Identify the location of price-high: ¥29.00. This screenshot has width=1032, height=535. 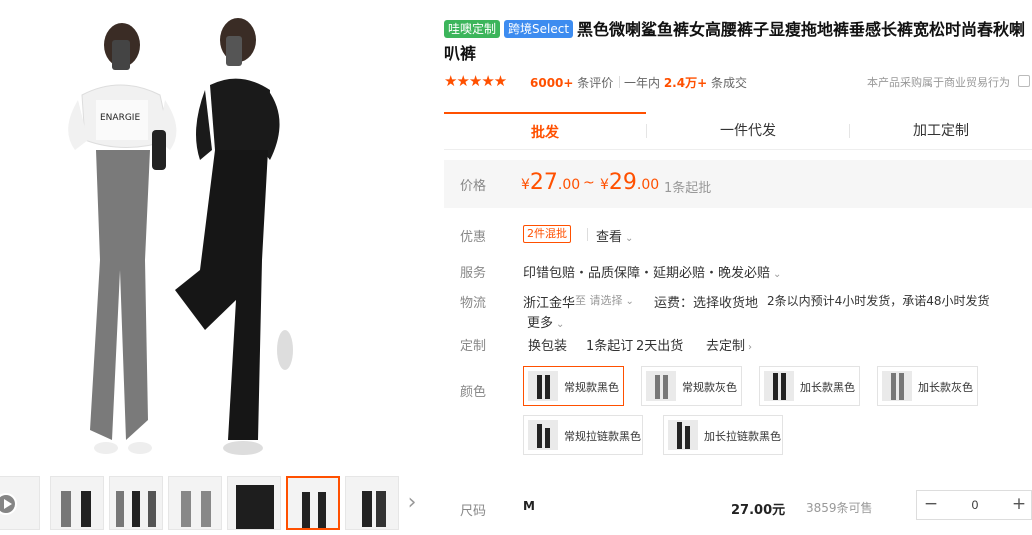
(630, 182).